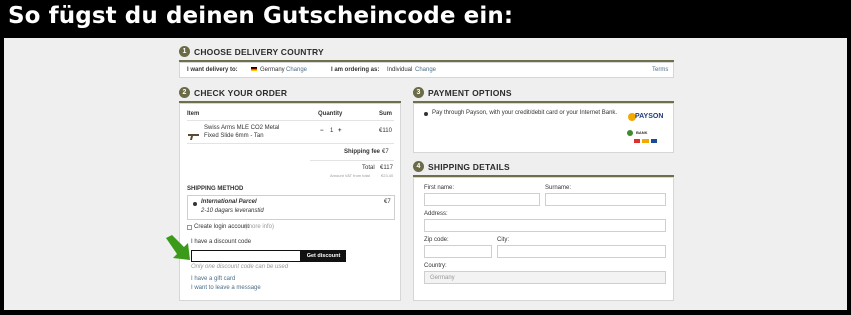 This screenshot has width=851, height=315. Describe the element at coordinates (649, 116) in the screenshot. I see `payson-logo-text: PAYSON` at that location.